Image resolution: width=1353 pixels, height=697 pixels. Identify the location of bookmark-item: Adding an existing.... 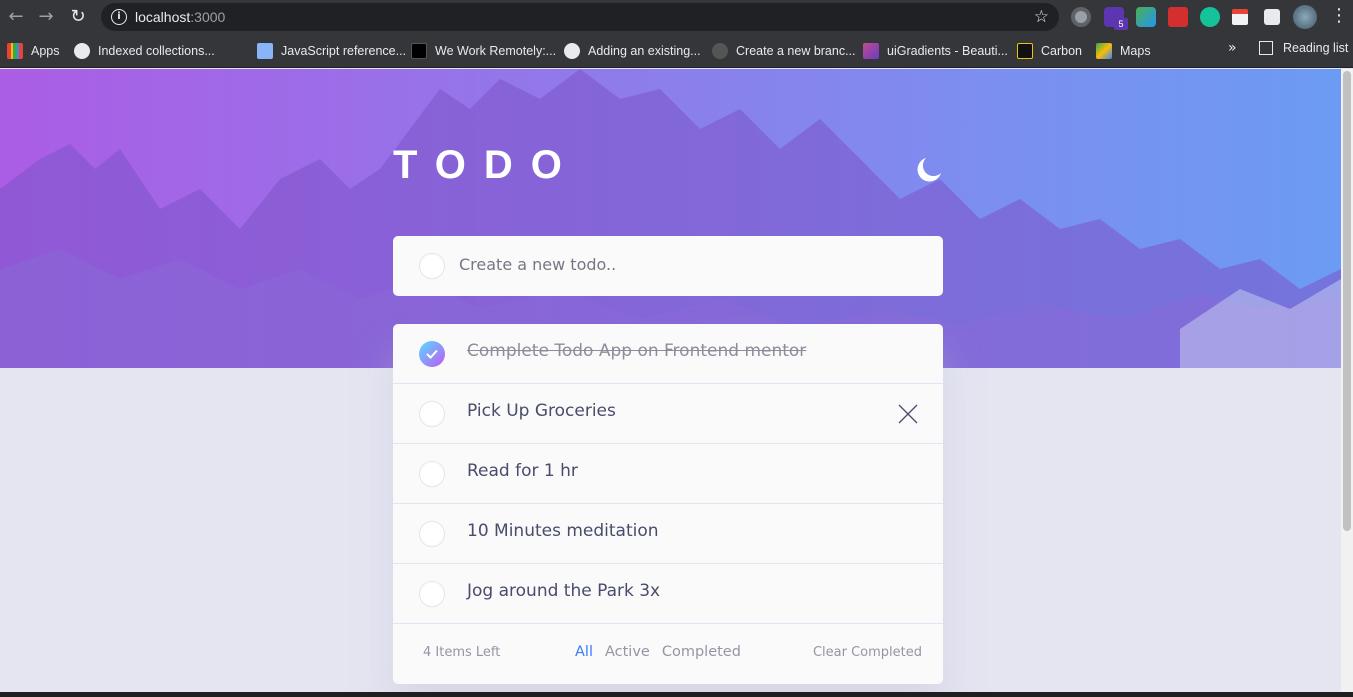
(632, 51).